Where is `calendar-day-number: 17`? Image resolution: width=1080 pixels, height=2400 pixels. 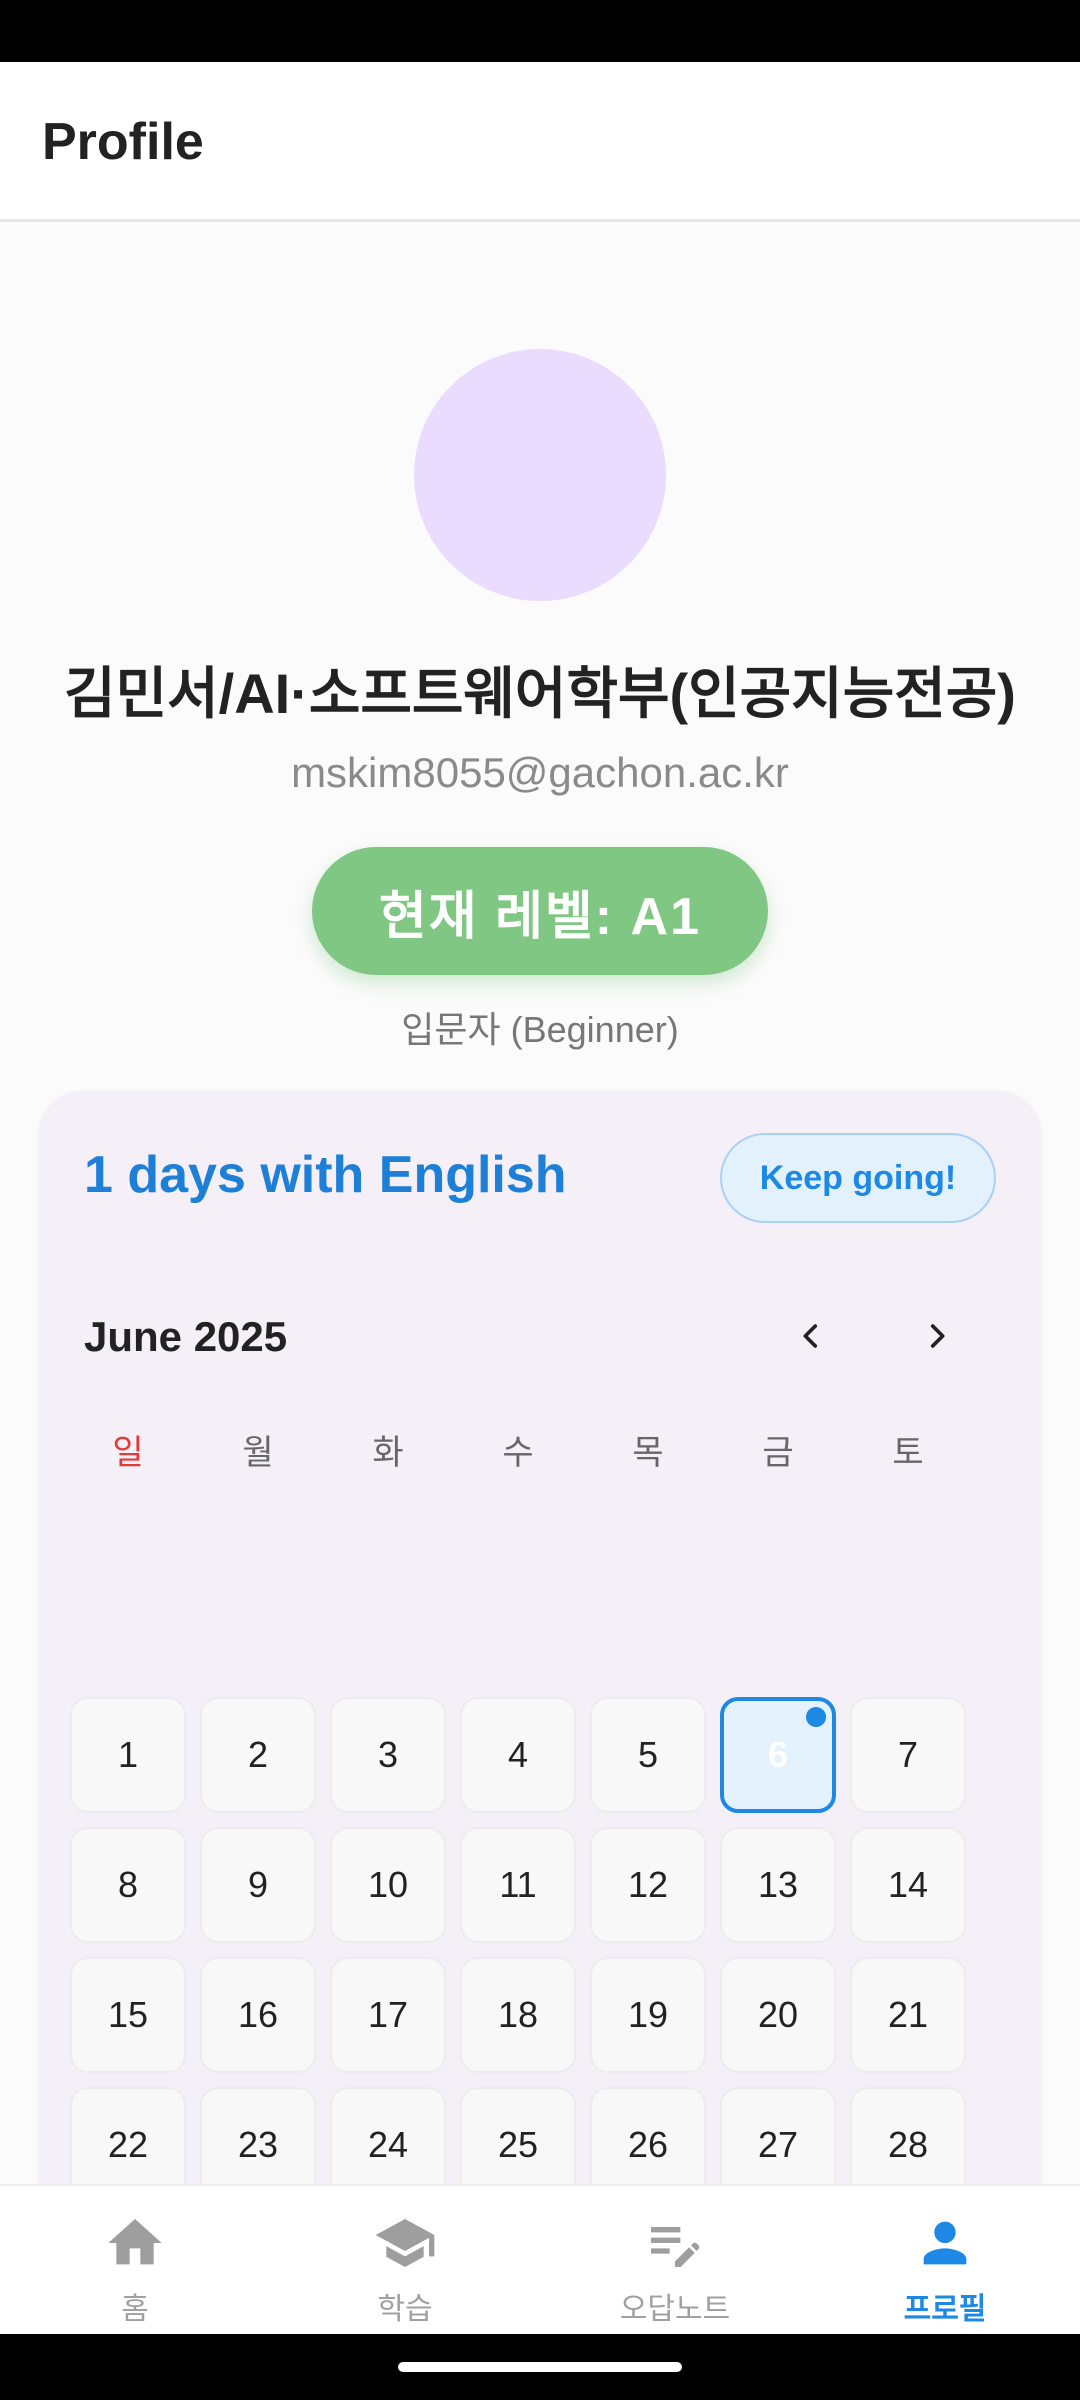 calendar-day-number: 17 is located at coordinates (388, 2014).